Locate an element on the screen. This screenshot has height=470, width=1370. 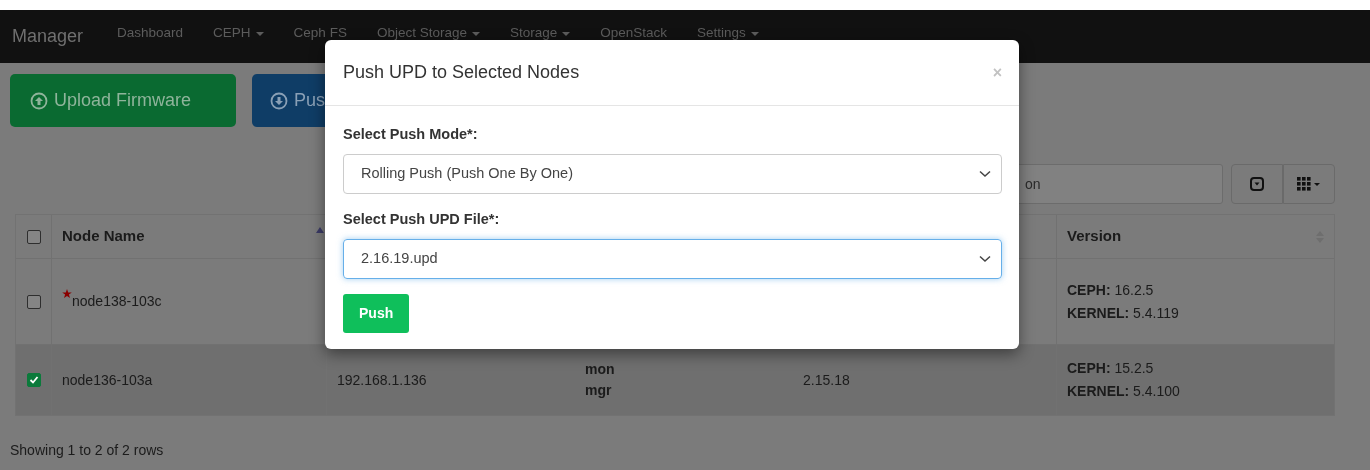
field-label: Select Push UPD File*: is located at coordinates (422, 219).